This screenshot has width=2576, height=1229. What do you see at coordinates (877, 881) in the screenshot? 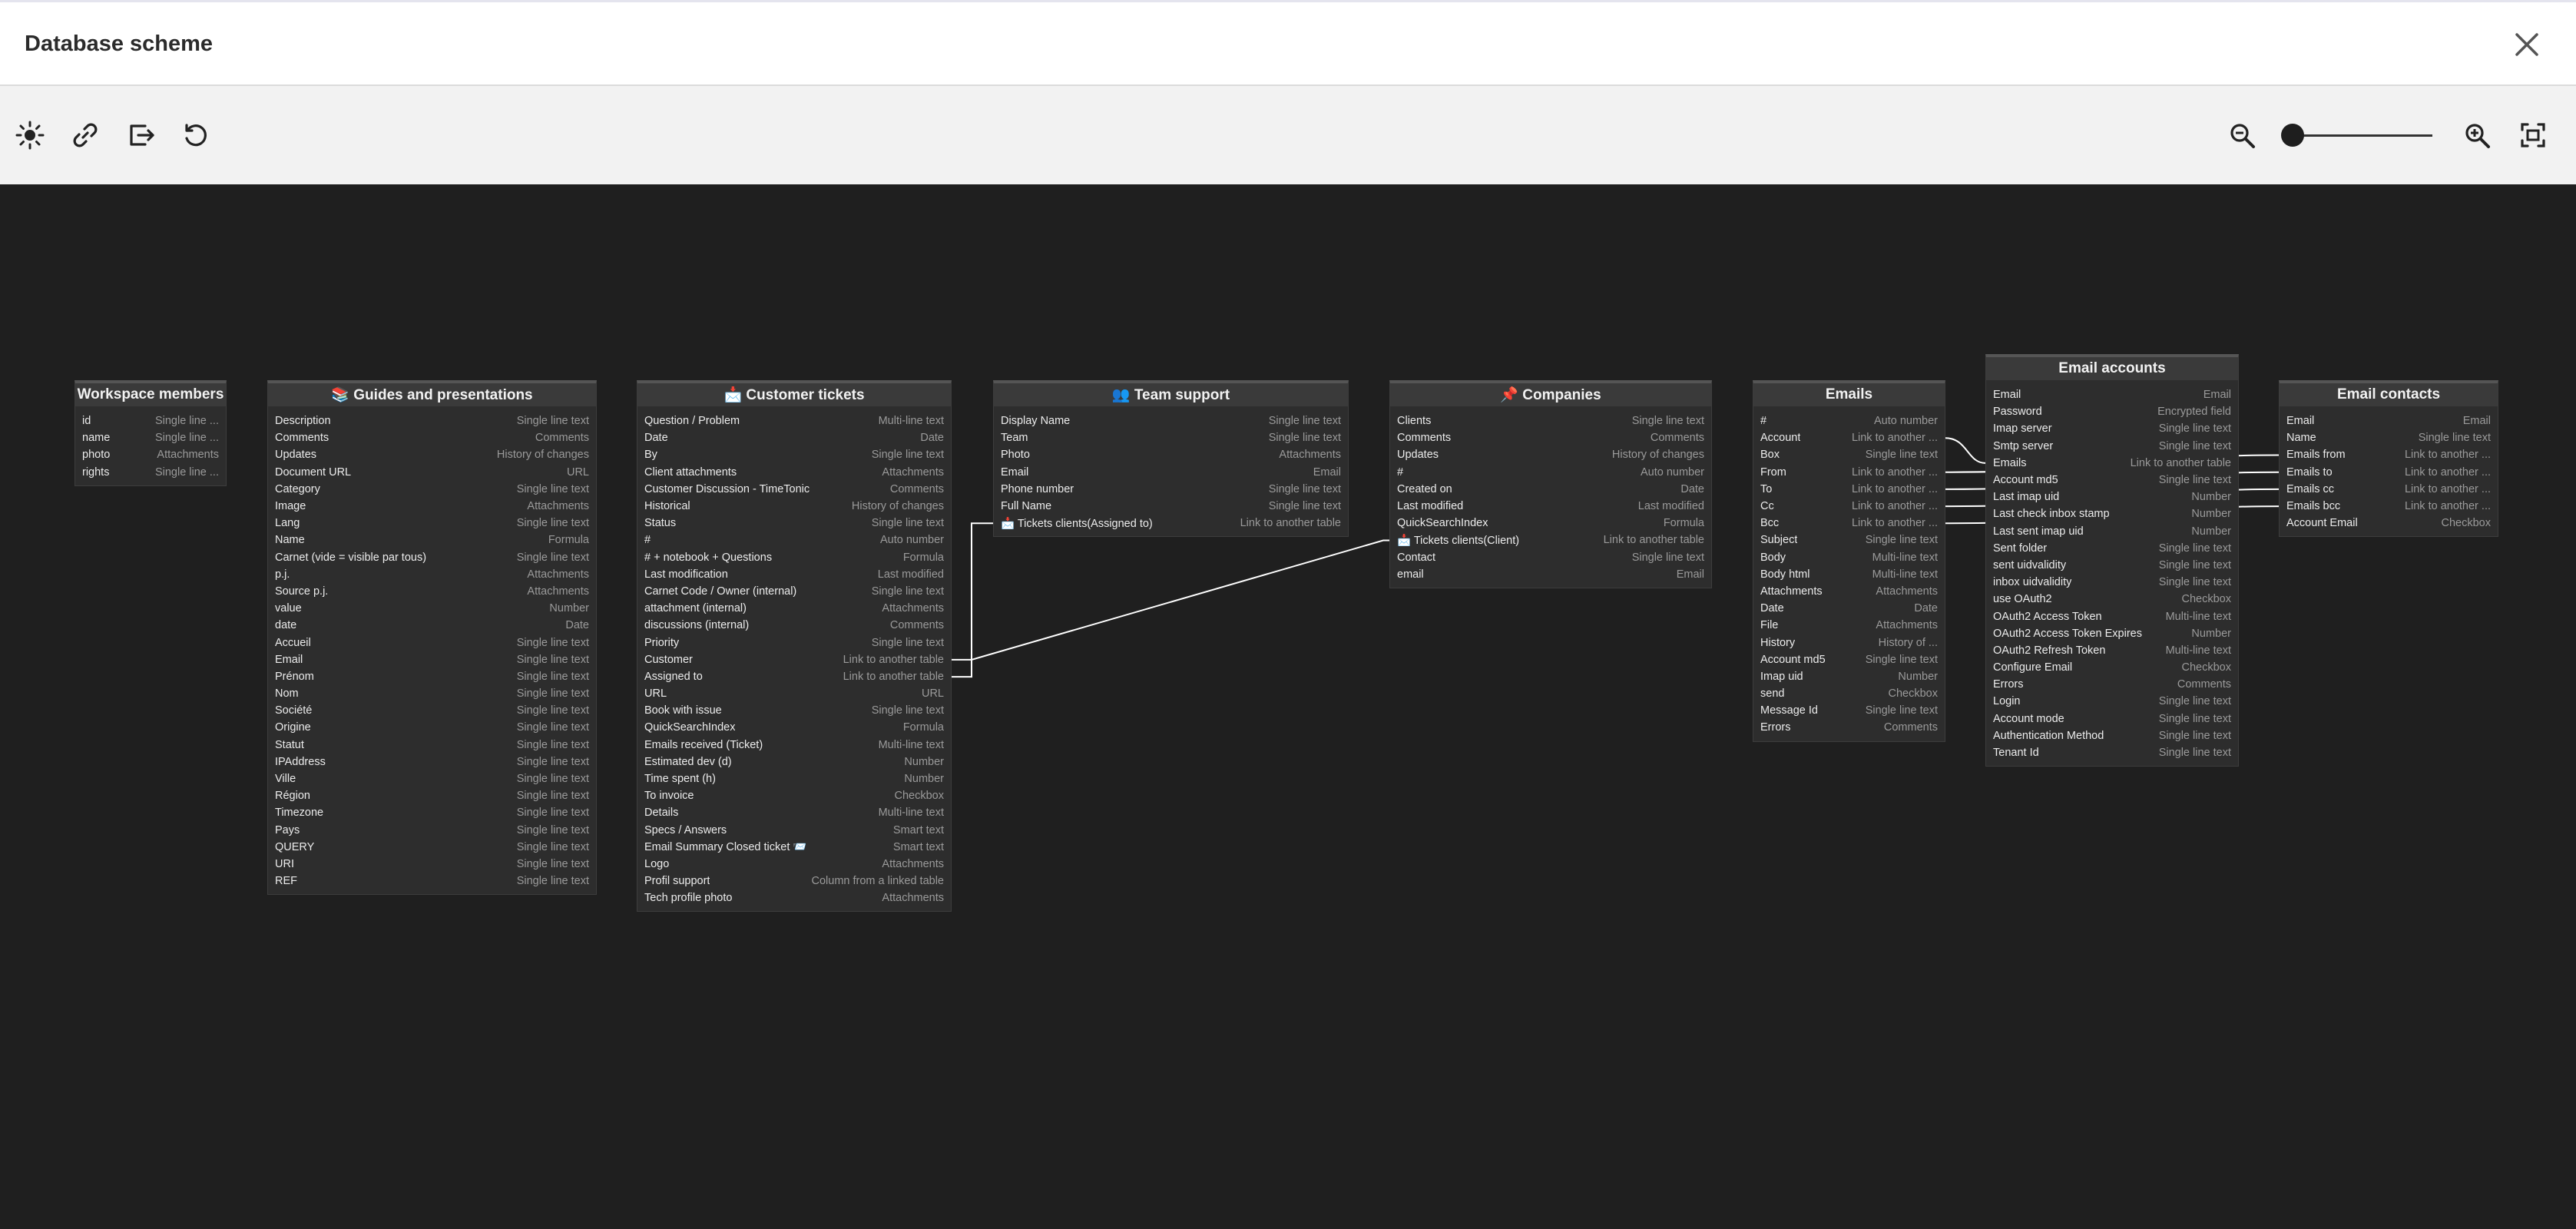
I see `field-type: Column from a linked table` at bounding box center [877, 881].